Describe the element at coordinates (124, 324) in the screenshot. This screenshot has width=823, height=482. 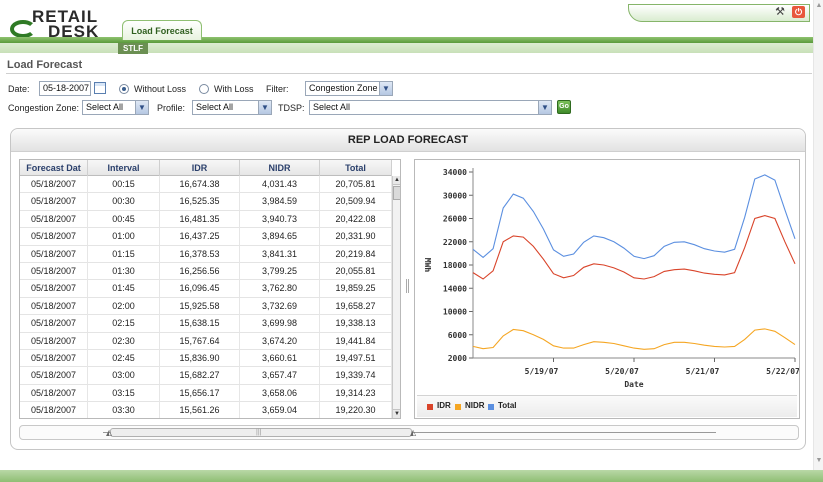
I see `table-cell: 02:15` at that location.